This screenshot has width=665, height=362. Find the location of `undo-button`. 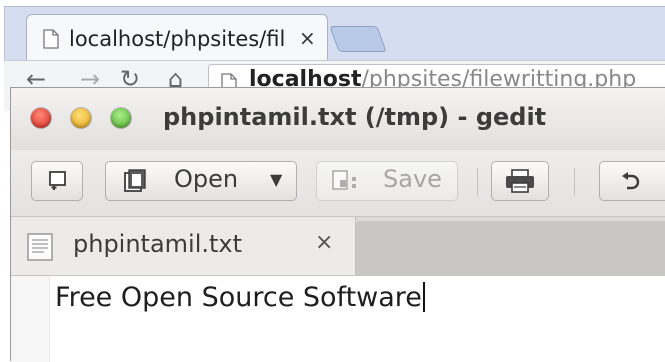

undo-button is located at coordinates (632, 181).